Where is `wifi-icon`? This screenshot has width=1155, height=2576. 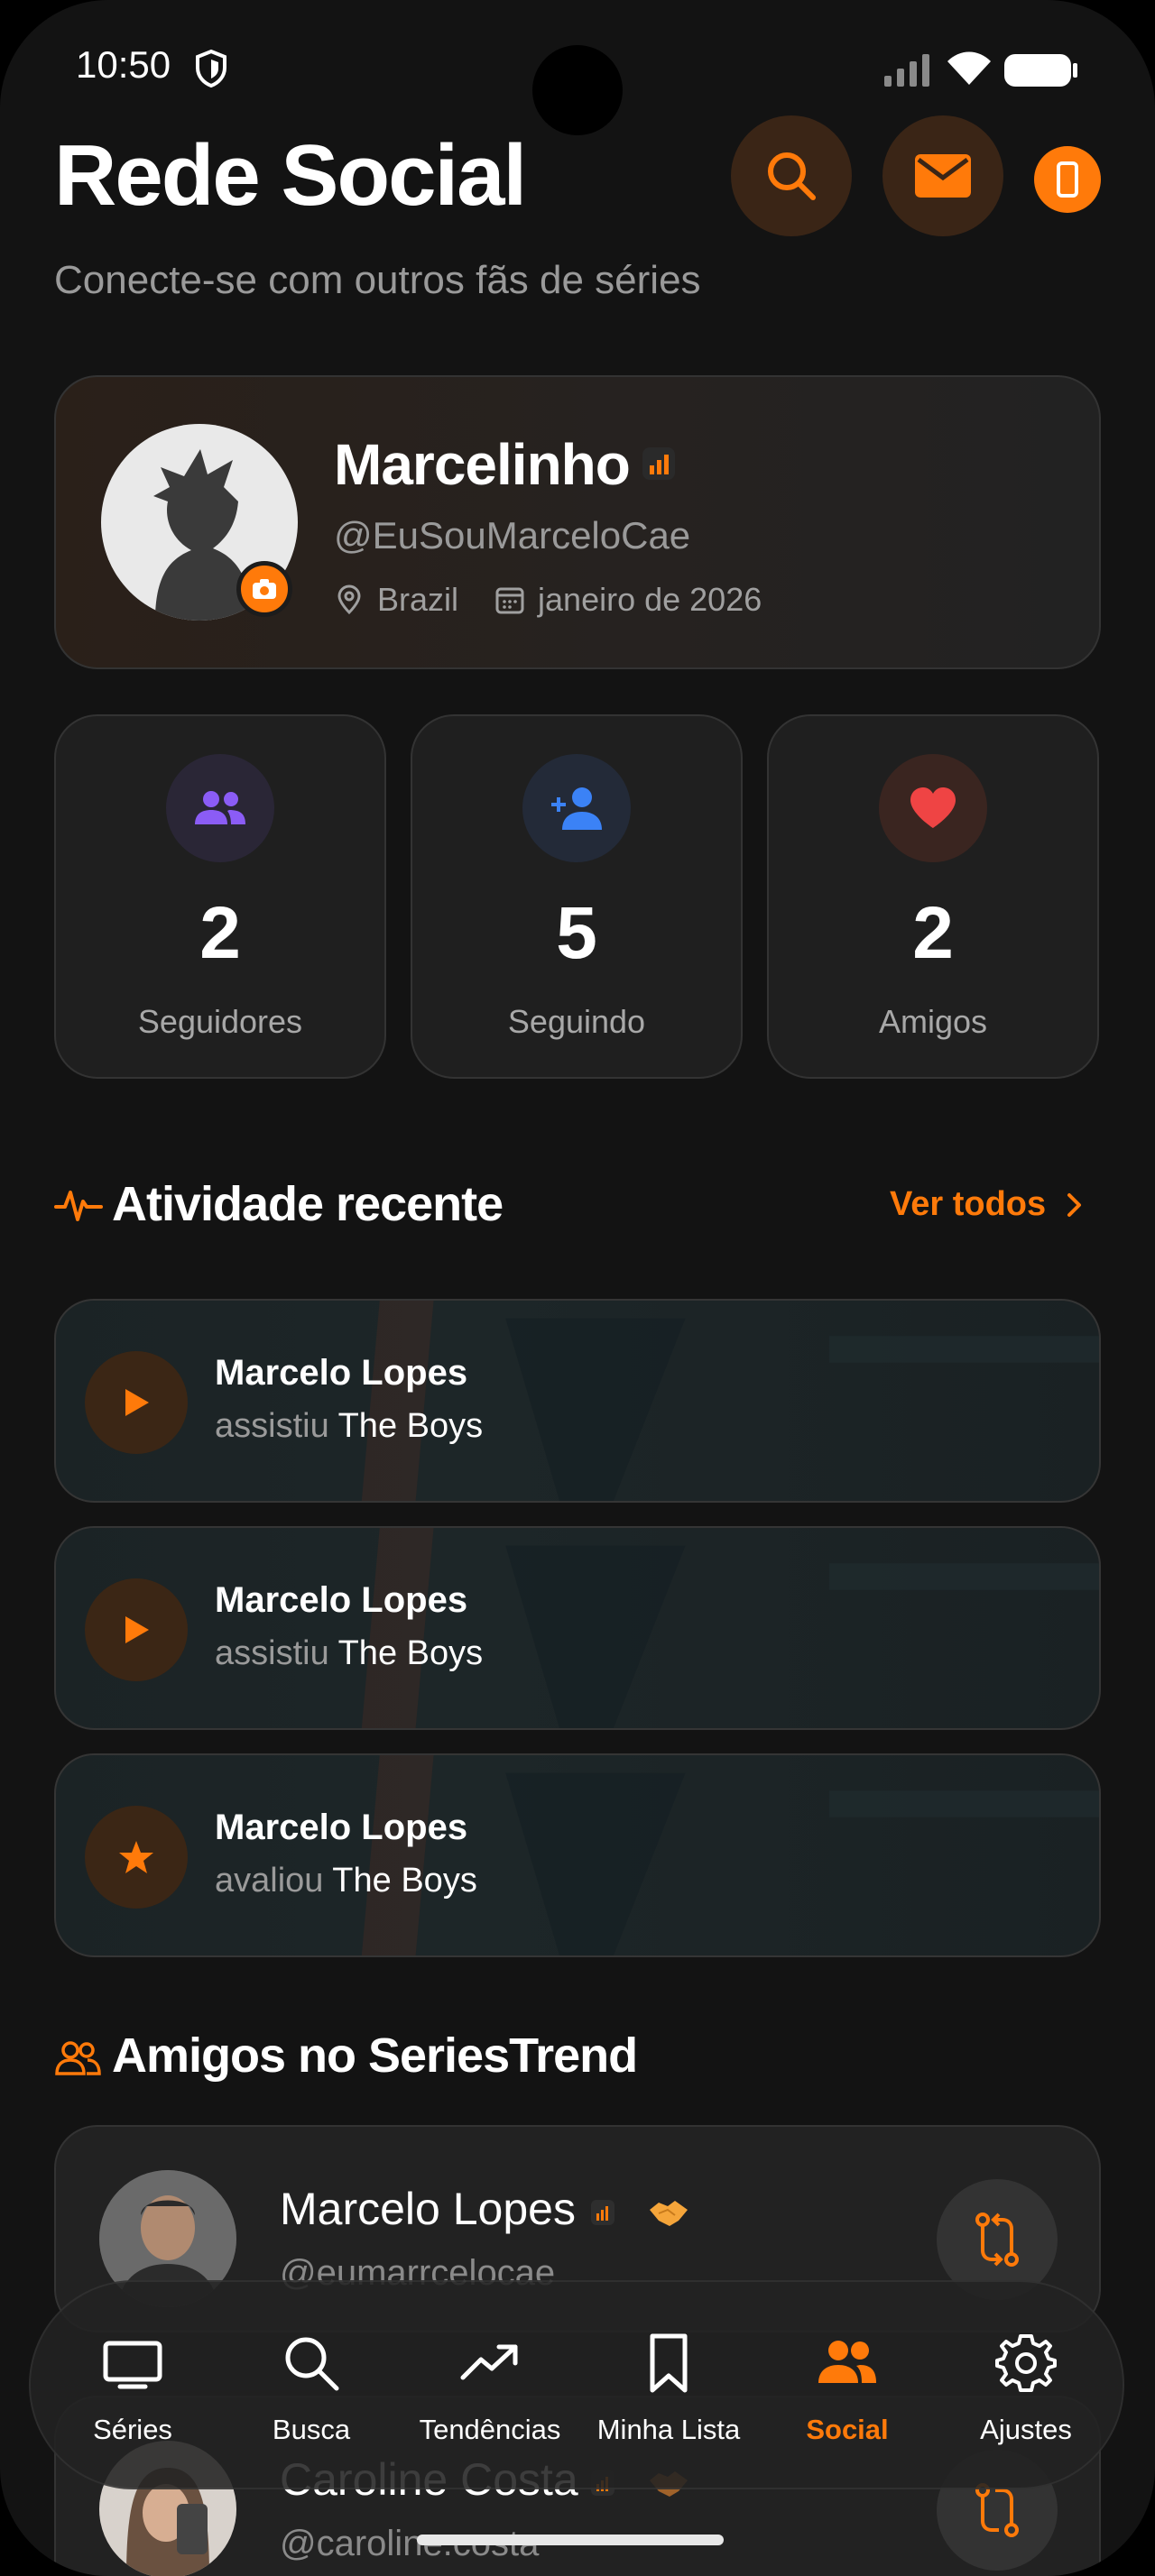
wifi-icon is located at coordinates (969, 68).